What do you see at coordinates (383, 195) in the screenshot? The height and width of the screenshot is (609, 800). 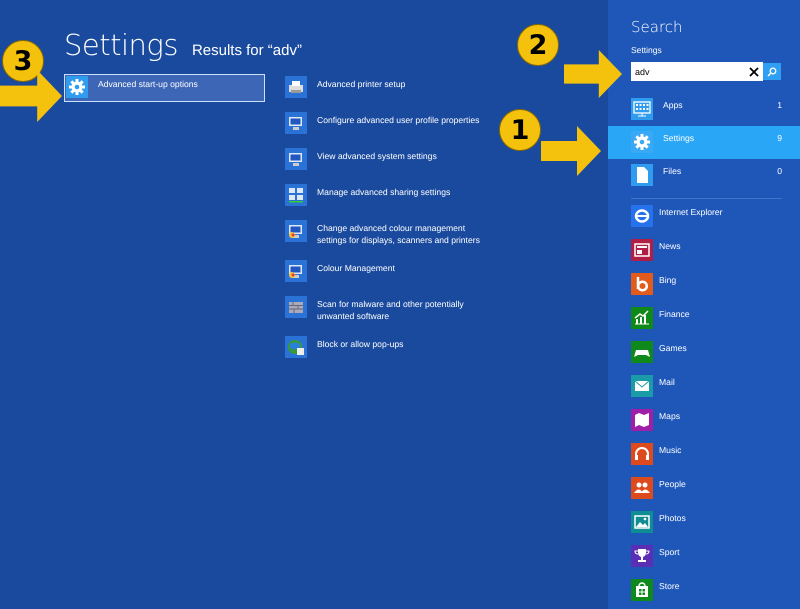 I see `result-item: Manage advanced sharing settings` at bounding box center [383, 195].